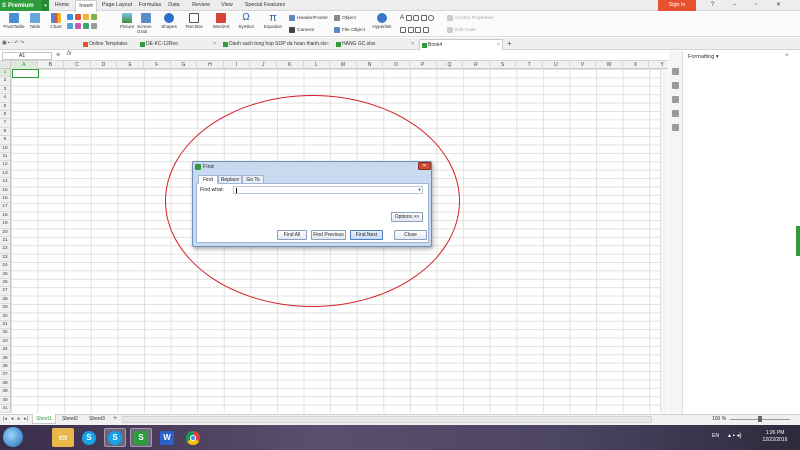 The width and height of the screenshot is (800, 450). I want to click on row-header: 31, so click(5, 325).